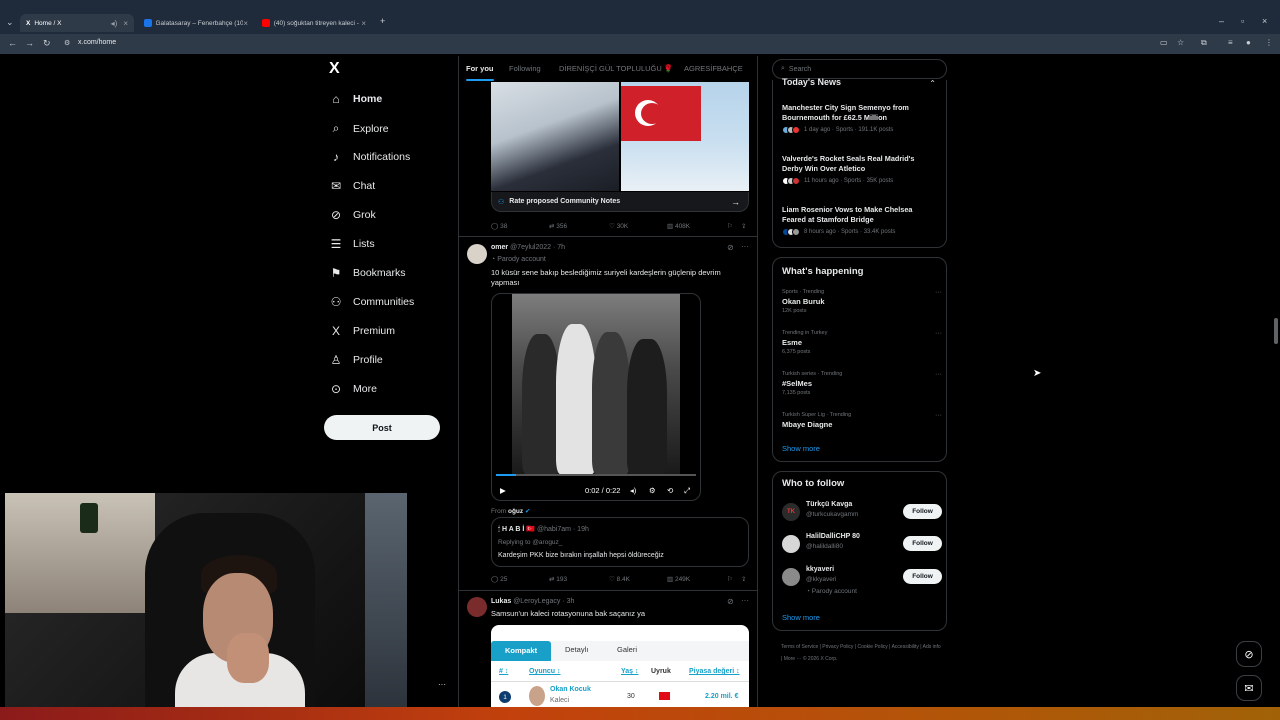 The image size is (1280, 720). What do you see at coordinates (499, 247) in the screenshot?
I see `author-name: omer` at bounding box center [499, 247].